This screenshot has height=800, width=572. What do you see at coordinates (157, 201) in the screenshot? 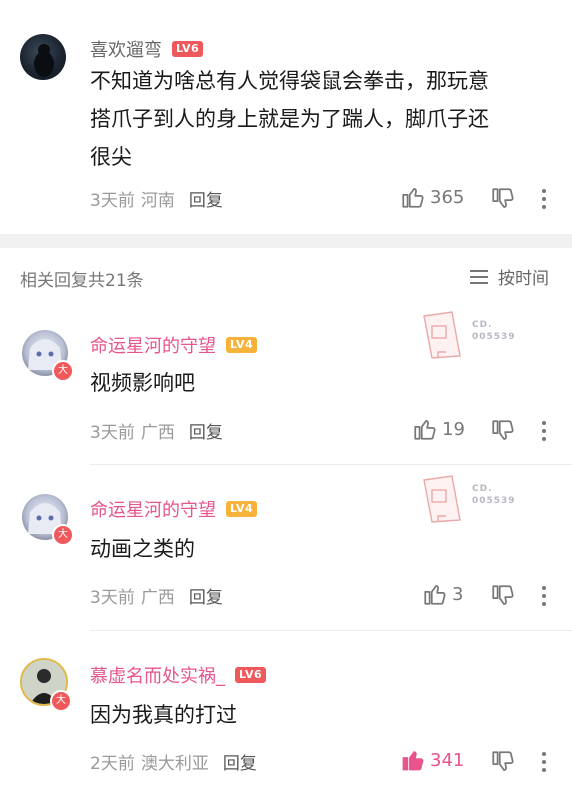
I see `location: 河南` at bounding box center [157, 201].